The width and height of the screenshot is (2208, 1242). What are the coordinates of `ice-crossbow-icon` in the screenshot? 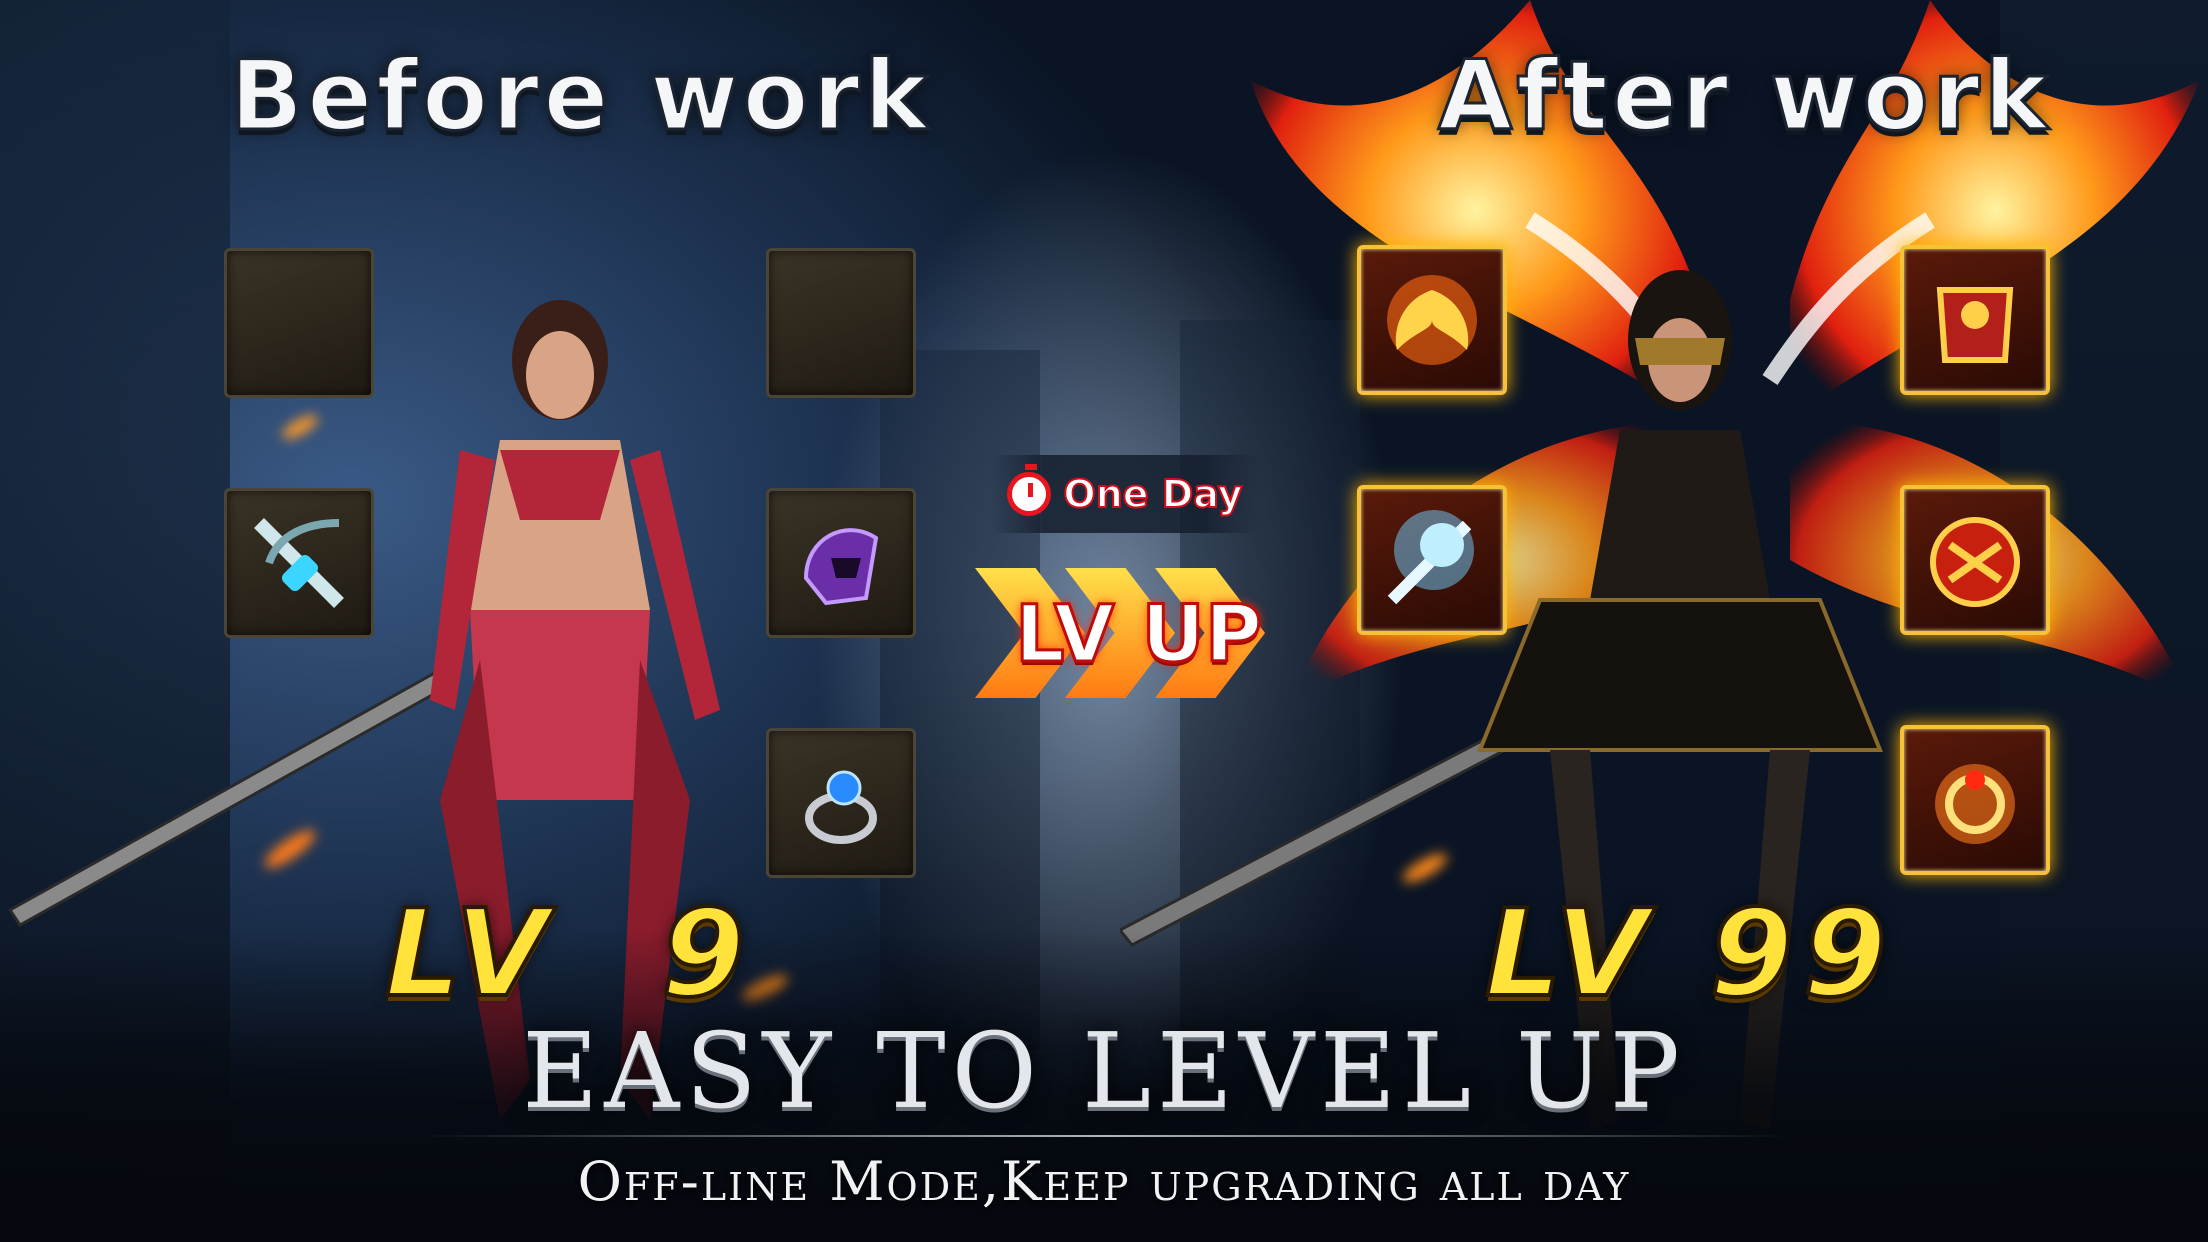 It's located at (1430, 557).